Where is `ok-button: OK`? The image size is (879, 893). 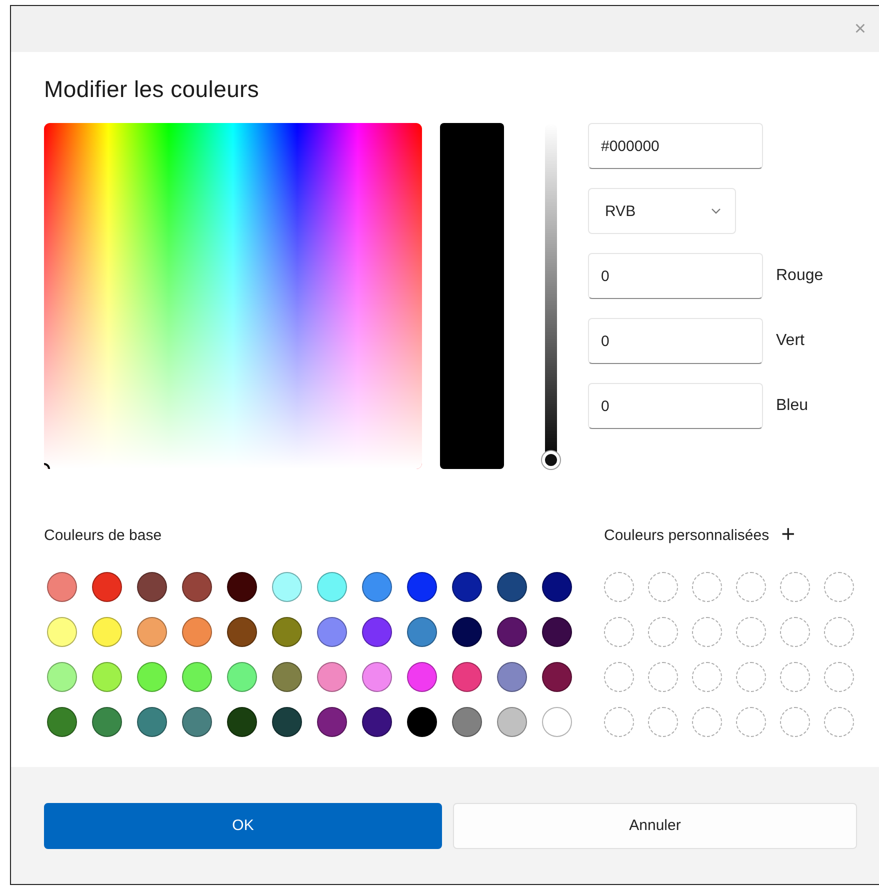
ok-button: OK is located at coordinates (243, 825).